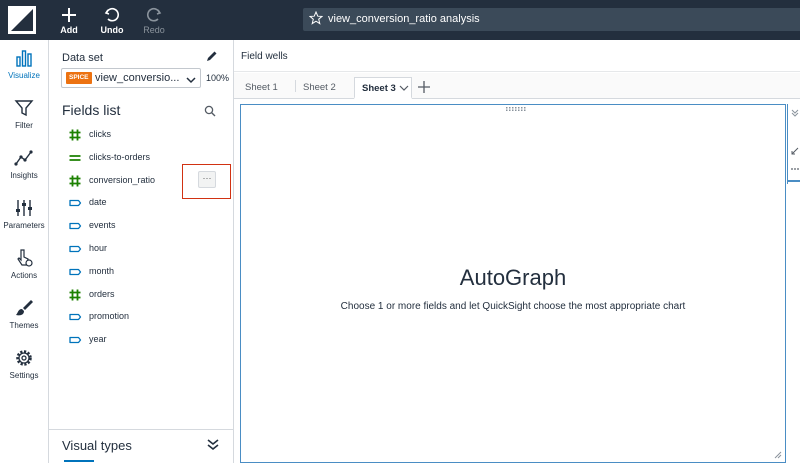  I want to click on analysis-title: view_conversion_ratio analysis, so click(404, 19).